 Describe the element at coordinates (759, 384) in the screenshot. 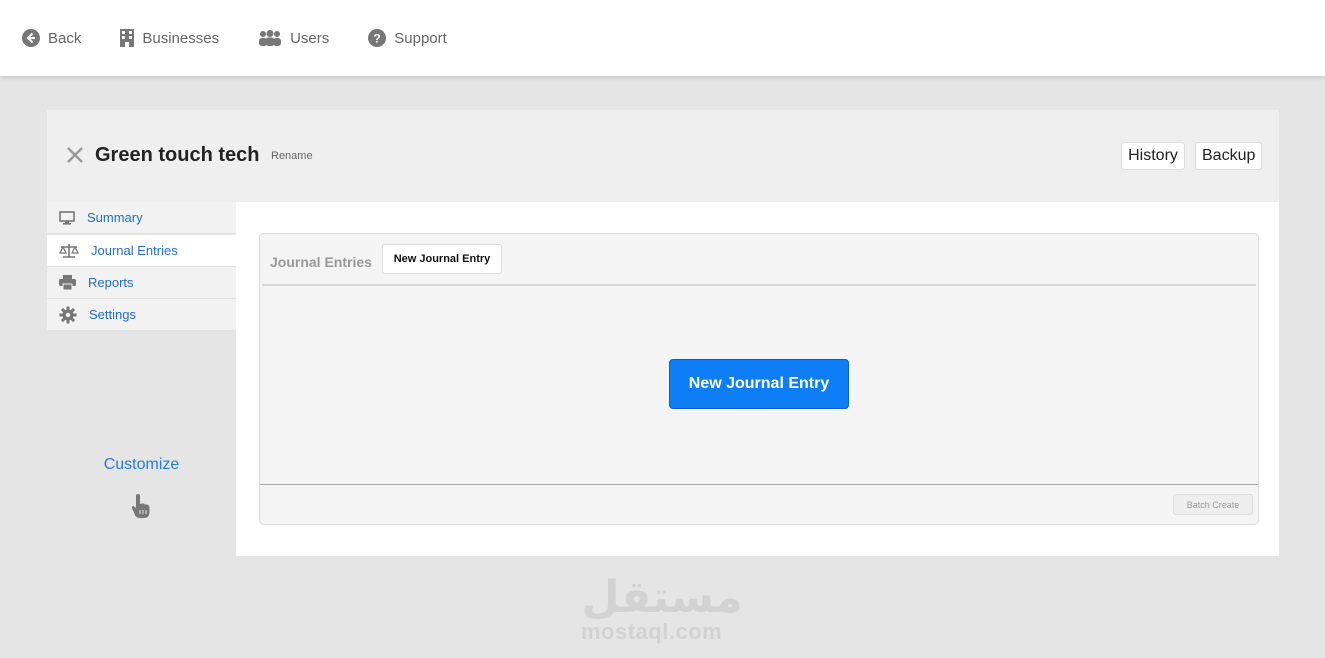

I see `new-journal-entry-button: New Journal Entry` at that location.